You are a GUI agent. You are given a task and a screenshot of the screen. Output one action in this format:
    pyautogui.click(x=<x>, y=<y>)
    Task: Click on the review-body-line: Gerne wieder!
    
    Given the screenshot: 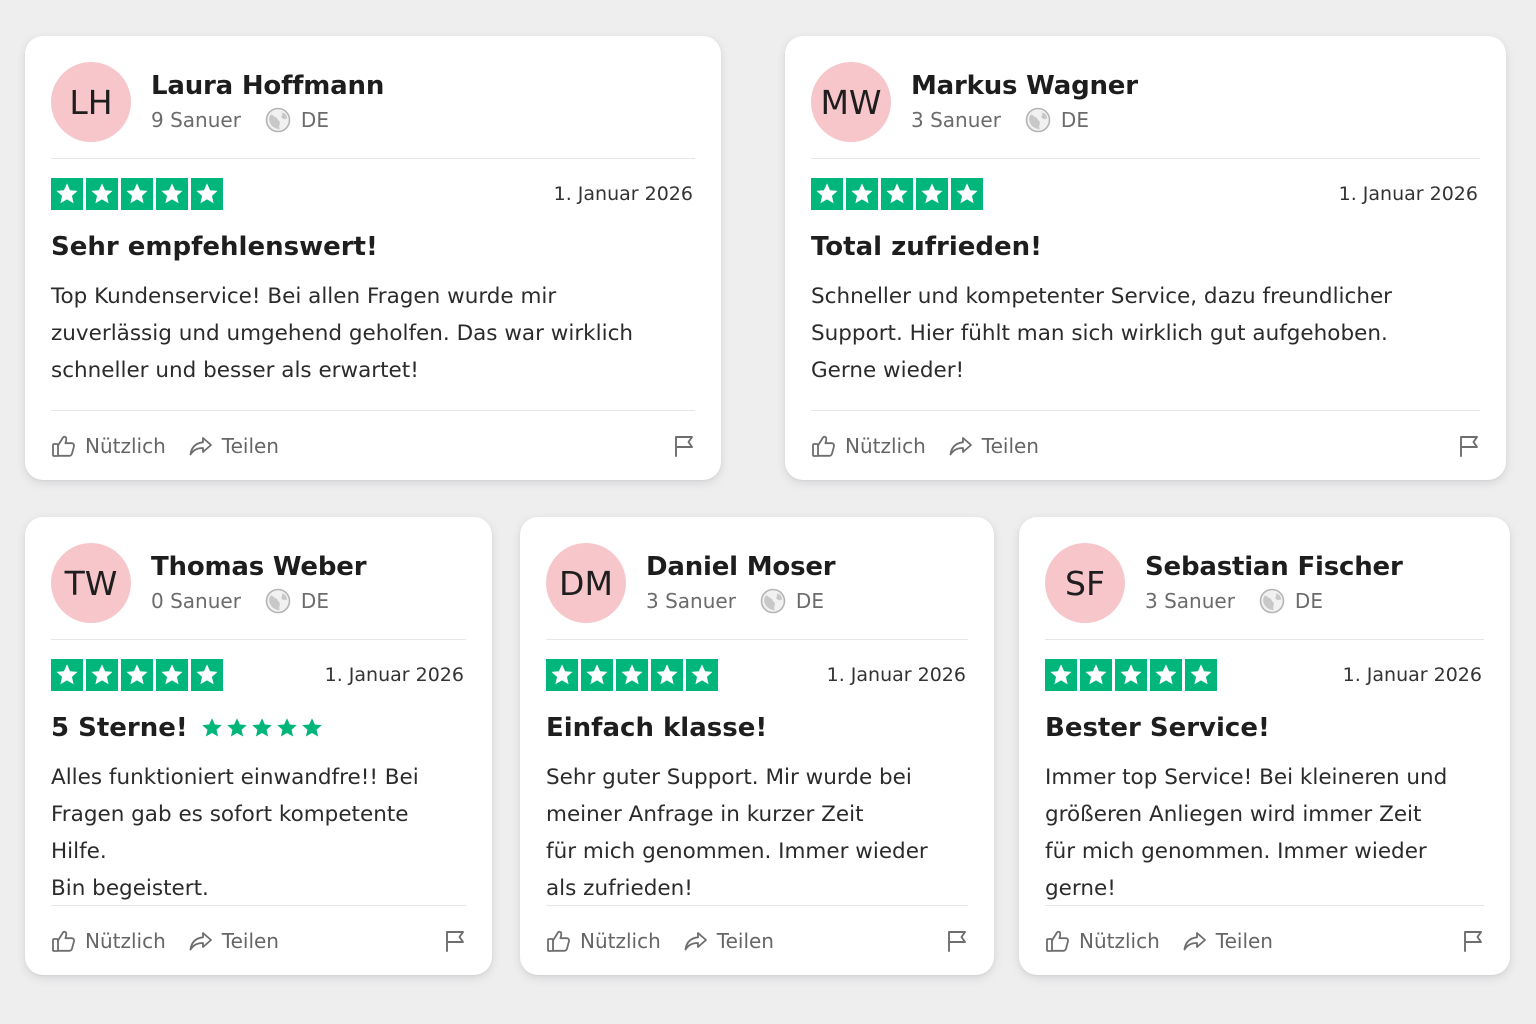 What is the action you would take?
    pyautogui.click(x=888, y=370)
    